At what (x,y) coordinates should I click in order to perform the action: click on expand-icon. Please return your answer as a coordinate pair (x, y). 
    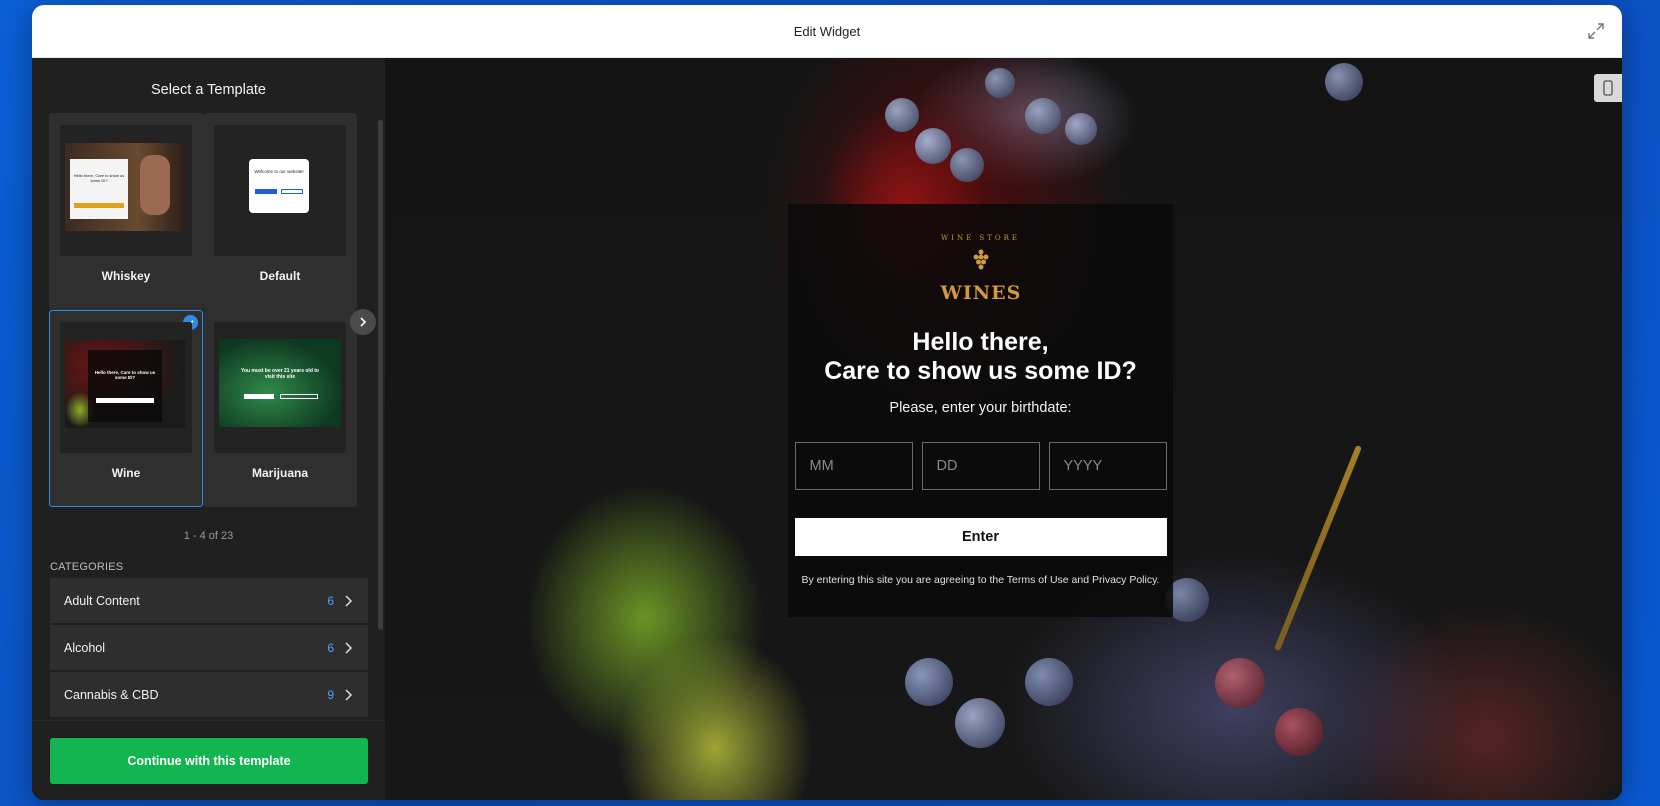
    Looking at the image, I should click on (1596, 31).